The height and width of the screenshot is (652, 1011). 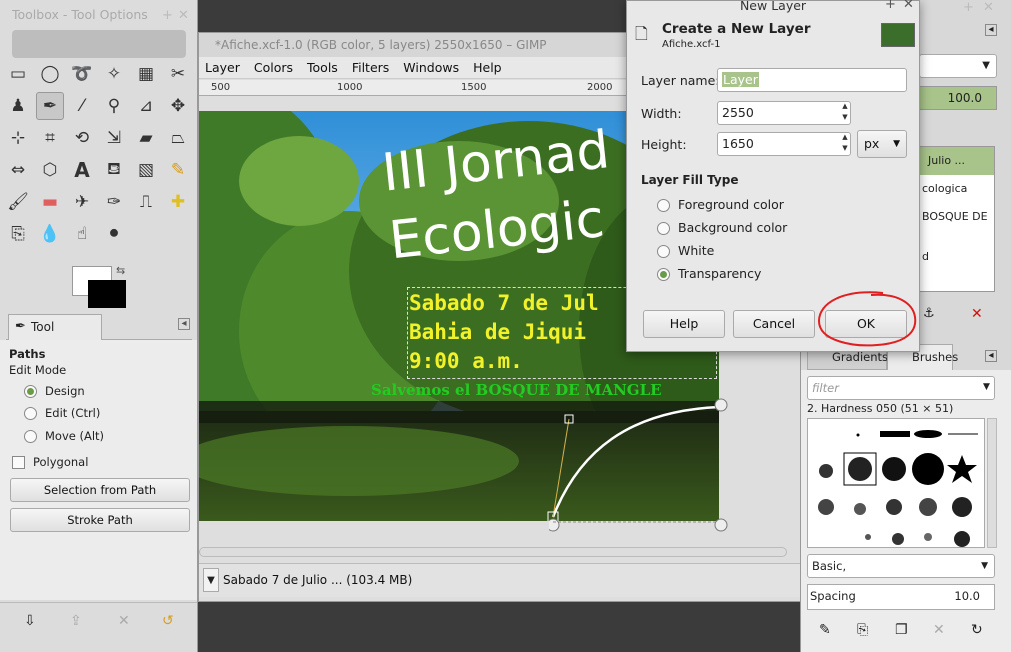 I want to click on layer-anchor-icon: ⚓, so click(x=929, y=313).